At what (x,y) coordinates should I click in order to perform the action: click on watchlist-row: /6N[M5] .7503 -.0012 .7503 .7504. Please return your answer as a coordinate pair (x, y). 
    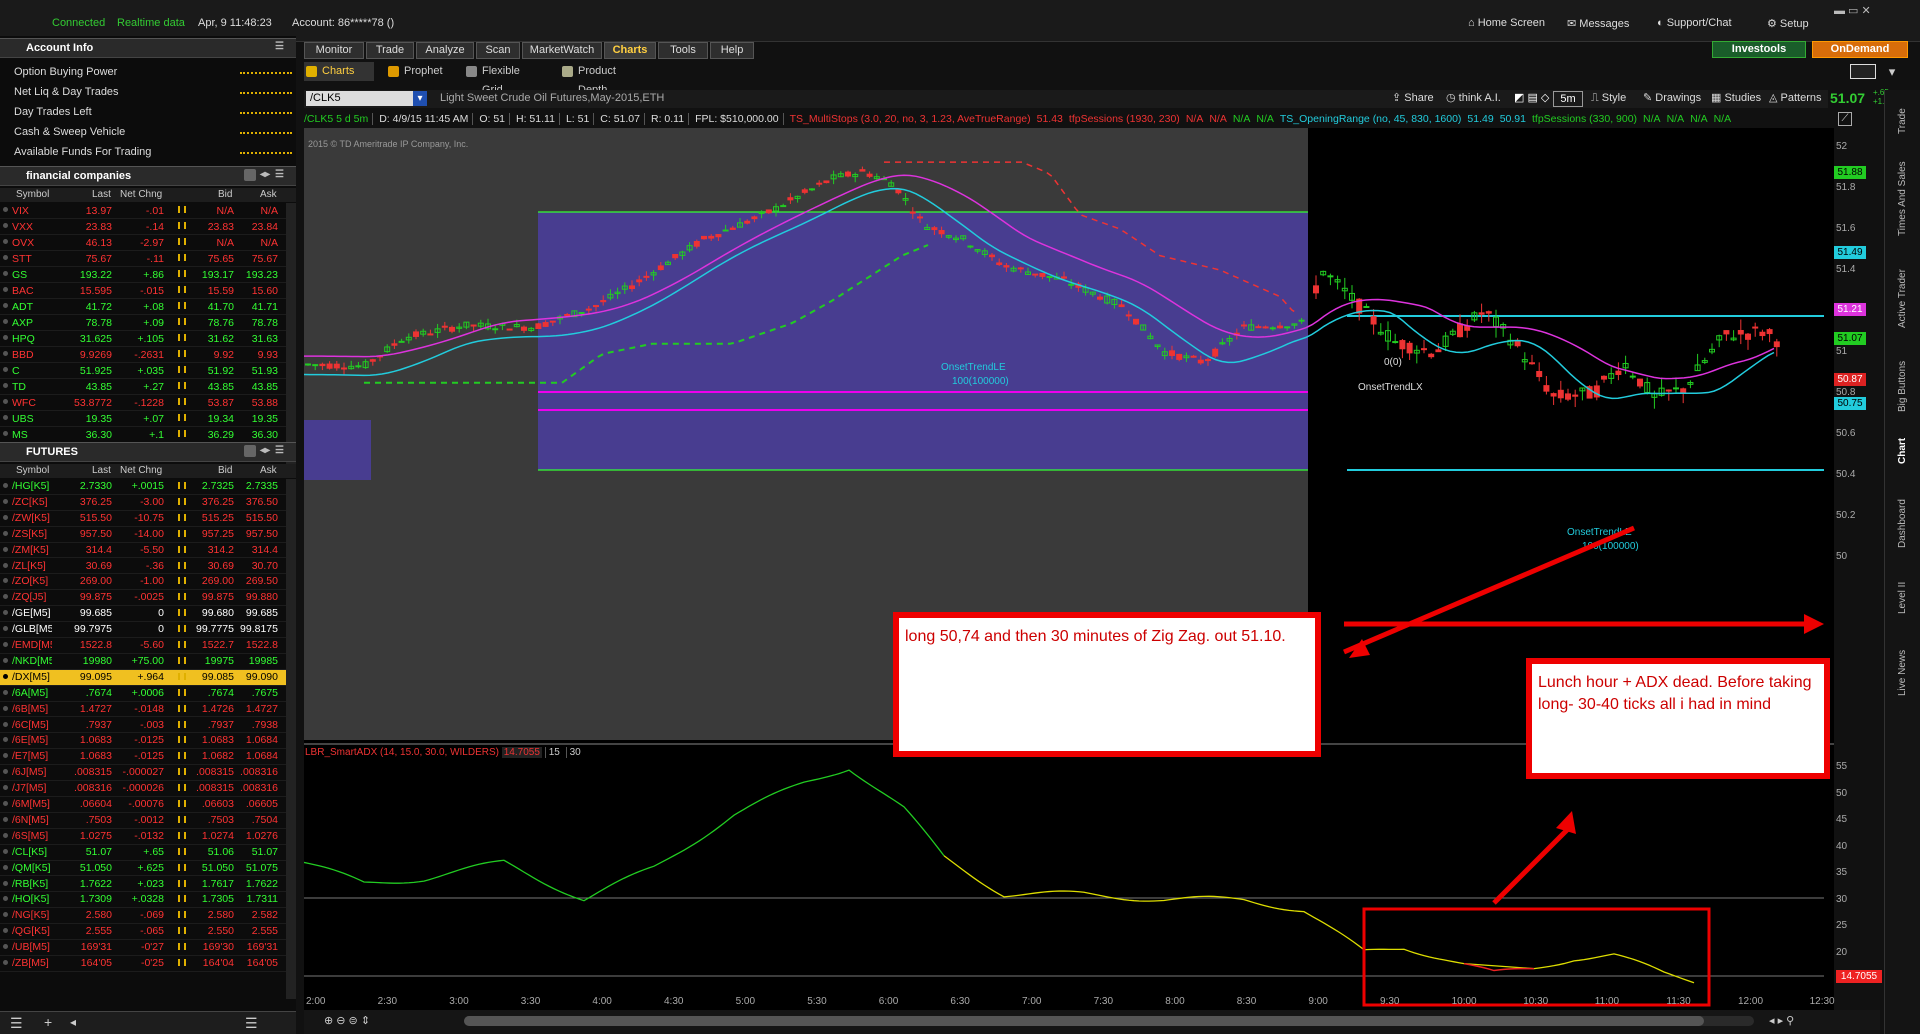
    Looking at the image, I should click on (143, 821).